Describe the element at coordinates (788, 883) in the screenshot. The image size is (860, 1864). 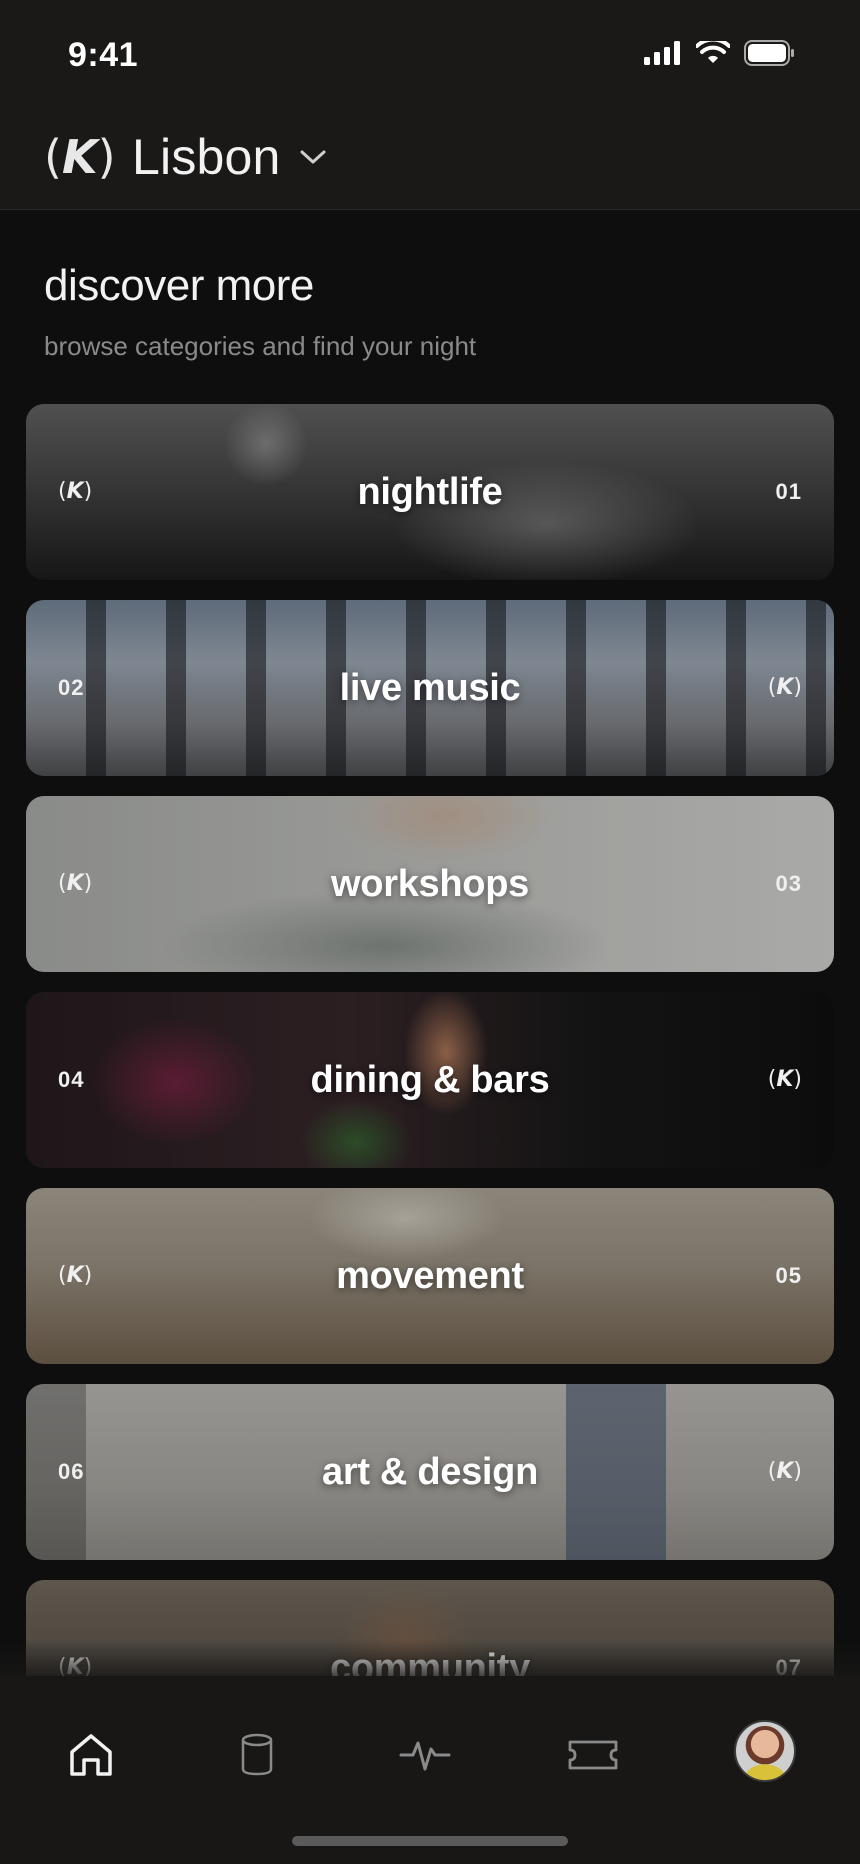
I see `category-number: 03` at that location.